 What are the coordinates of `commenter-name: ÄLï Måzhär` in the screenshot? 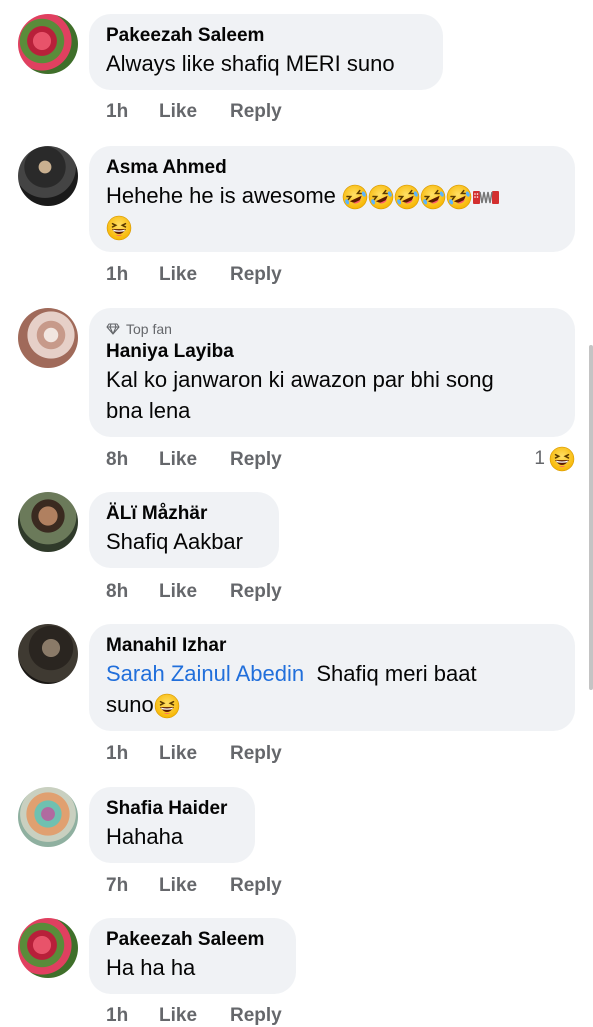 It's located at (184, 514).